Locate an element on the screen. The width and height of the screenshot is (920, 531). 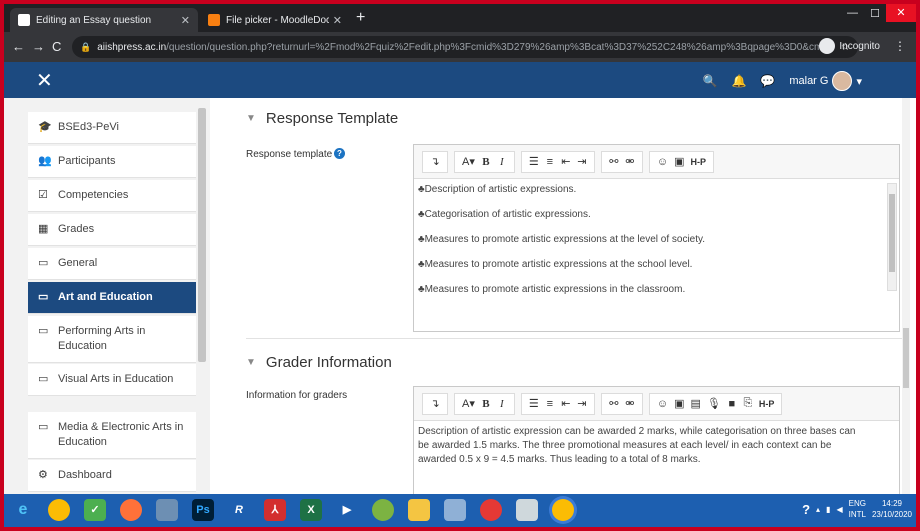
check-app-icon: ✓ is located at coordinates (95, 510).